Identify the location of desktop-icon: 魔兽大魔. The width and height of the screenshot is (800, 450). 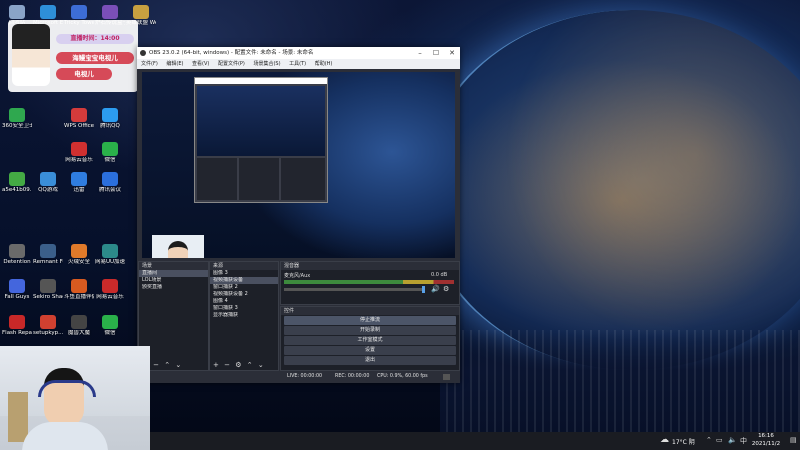
(79, 325).